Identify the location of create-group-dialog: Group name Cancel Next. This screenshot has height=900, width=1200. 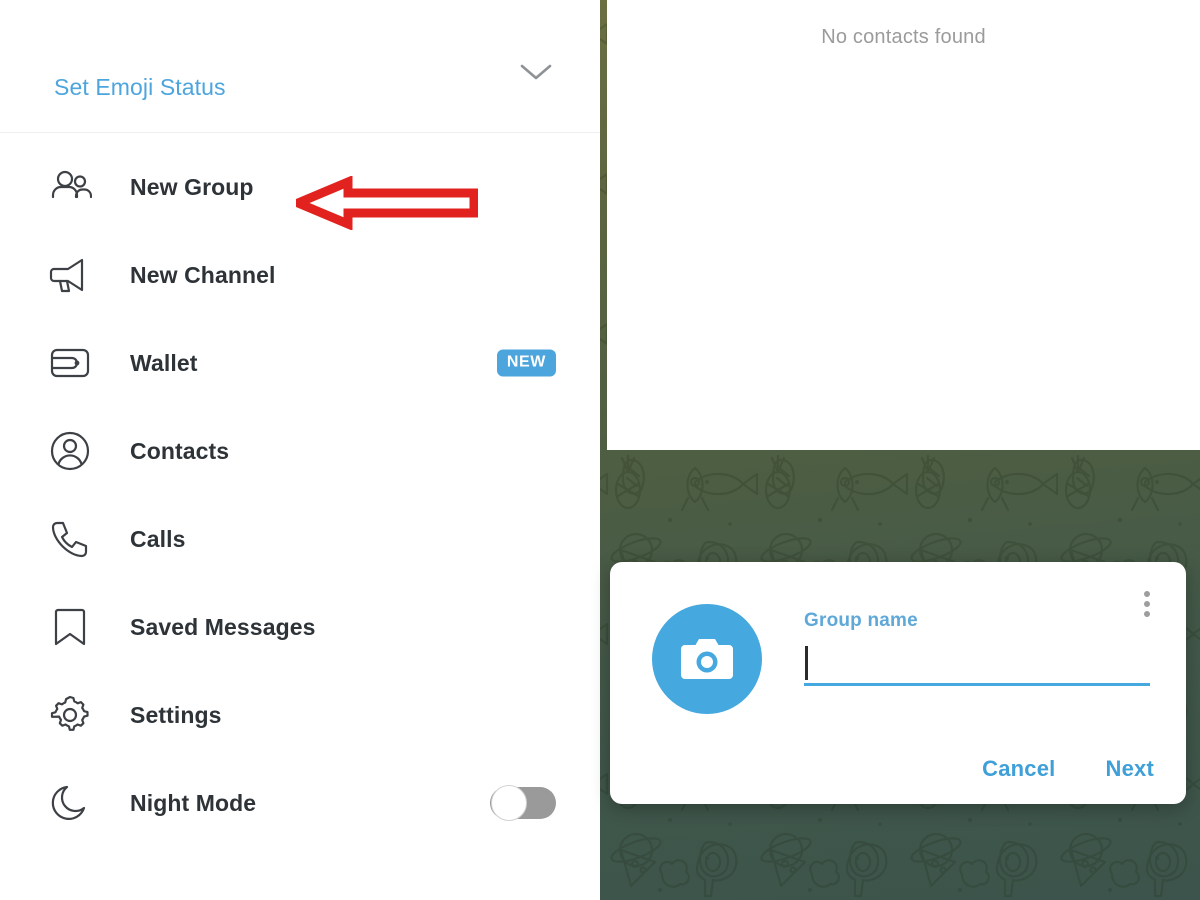
(898, 683).